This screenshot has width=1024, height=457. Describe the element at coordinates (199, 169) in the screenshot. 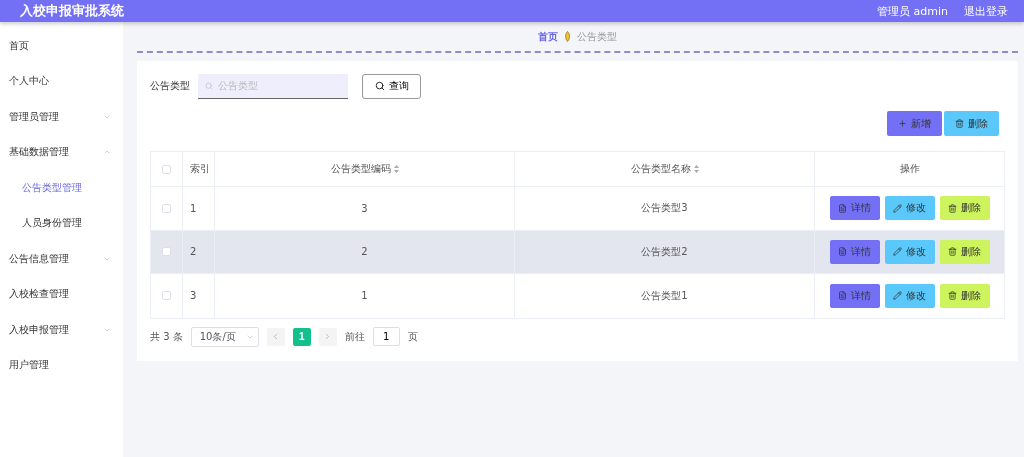

I see `column-header: 索引` at that location.